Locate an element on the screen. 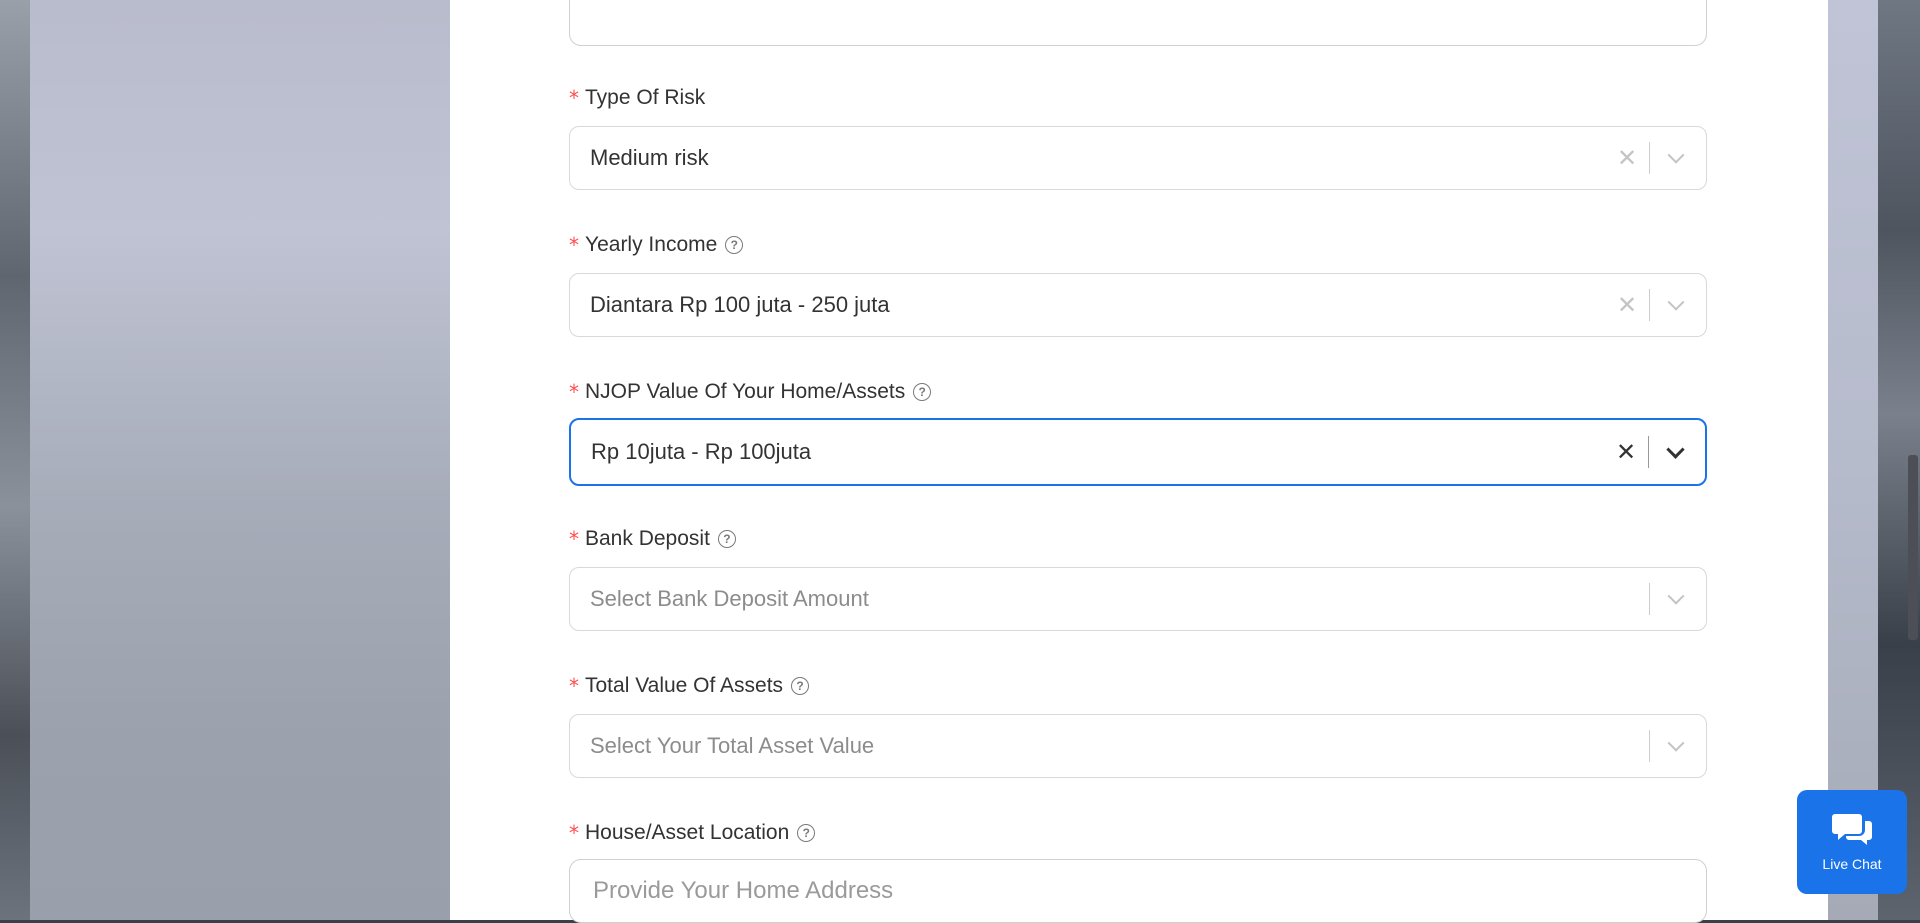 The width and height of the screenshot is (1920, 923). previous-field is located at coordinates (1139, 23).